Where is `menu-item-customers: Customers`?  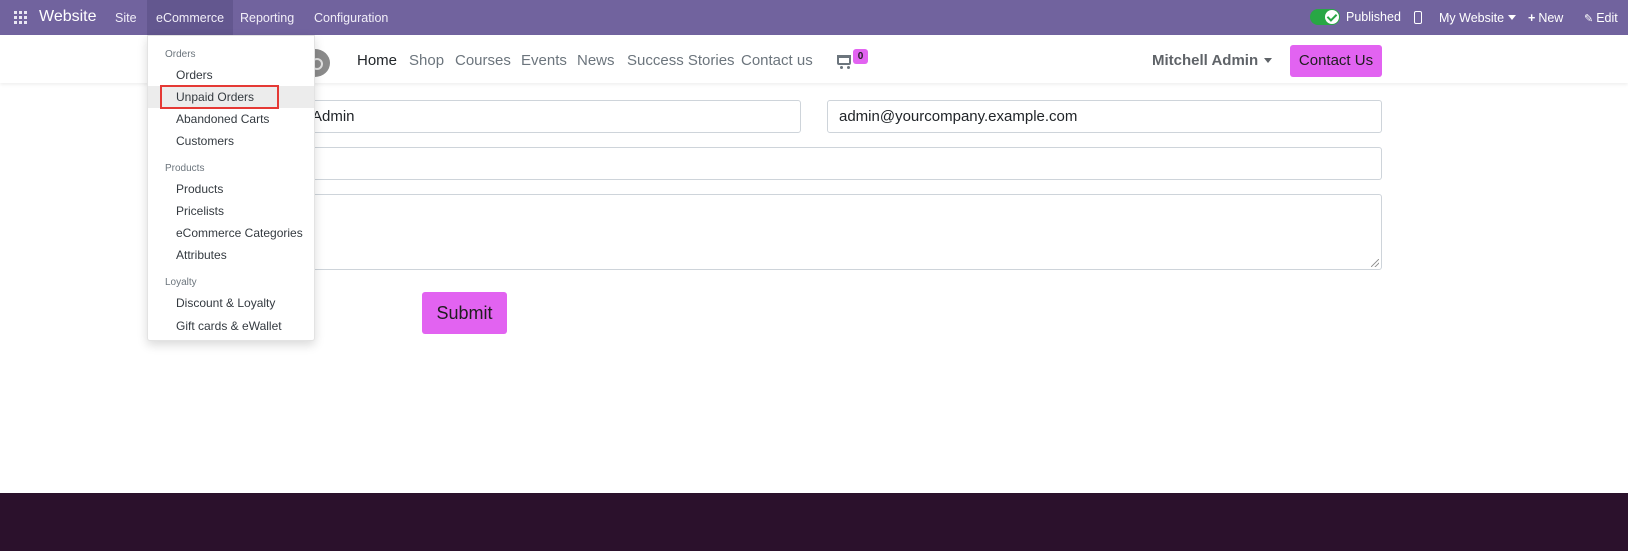
menu-item-customers: Customers is located at coordinates (231, 141).